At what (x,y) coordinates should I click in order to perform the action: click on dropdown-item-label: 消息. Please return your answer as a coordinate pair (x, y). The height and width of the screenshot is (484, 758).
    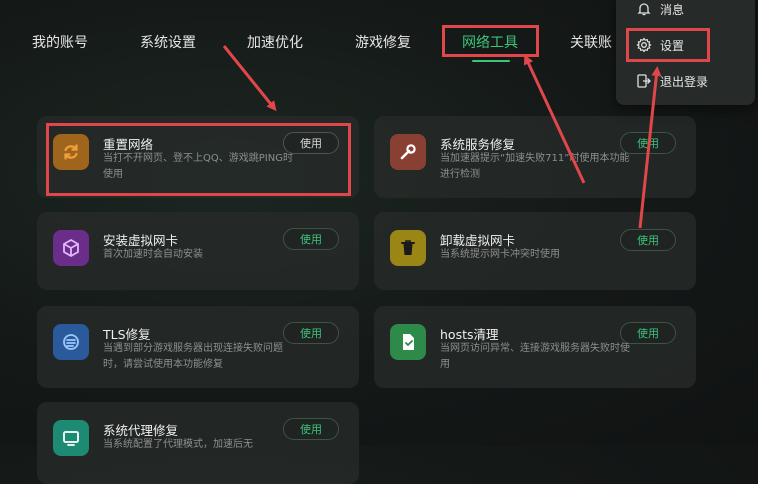
    Looking at the image, I should click on (672, 9).